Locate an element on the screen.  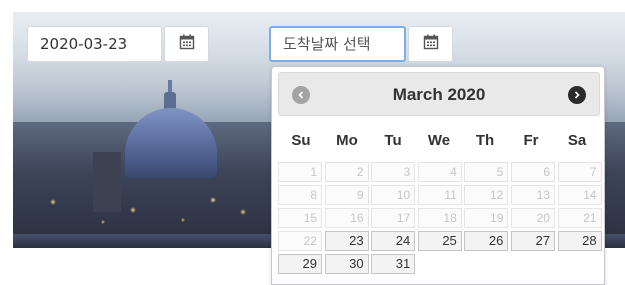
day-cell-disabled: 16 is located at coordinates (346, 218).